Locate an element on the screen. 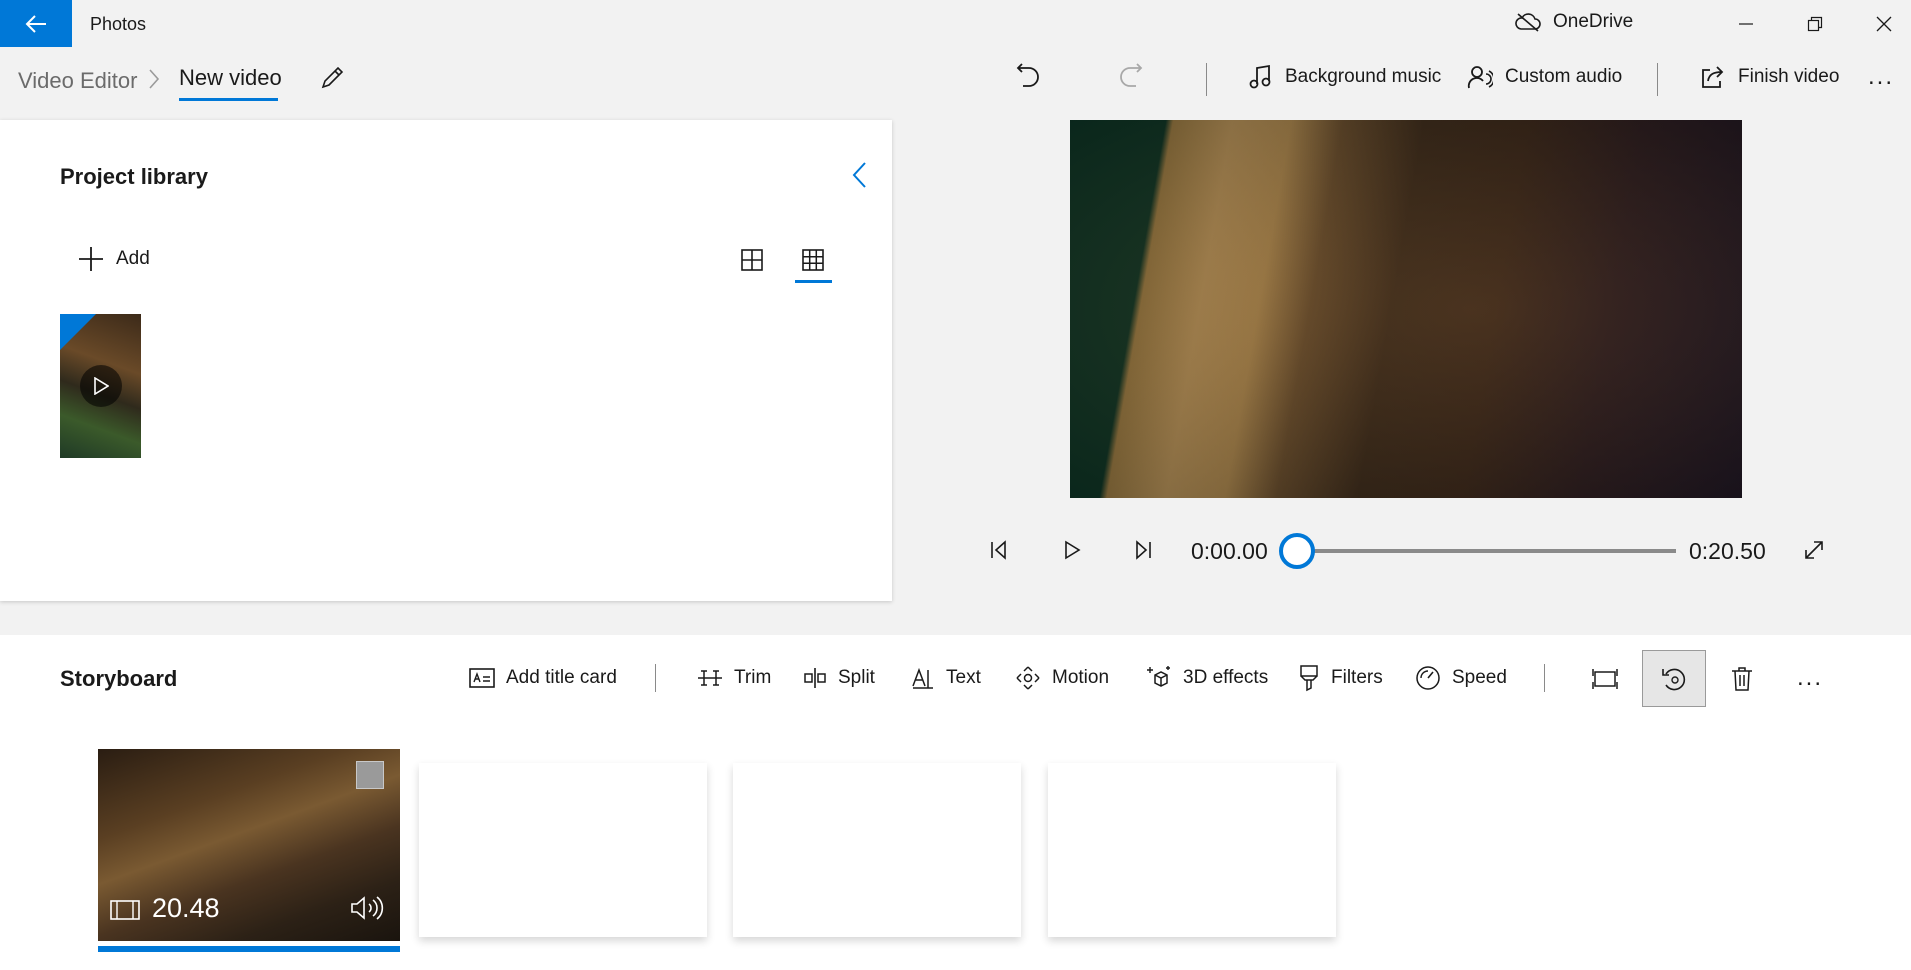 This screenshot has width=1911, height=970. add-title-card-label: Add title card is located at coordinates (561, 677).